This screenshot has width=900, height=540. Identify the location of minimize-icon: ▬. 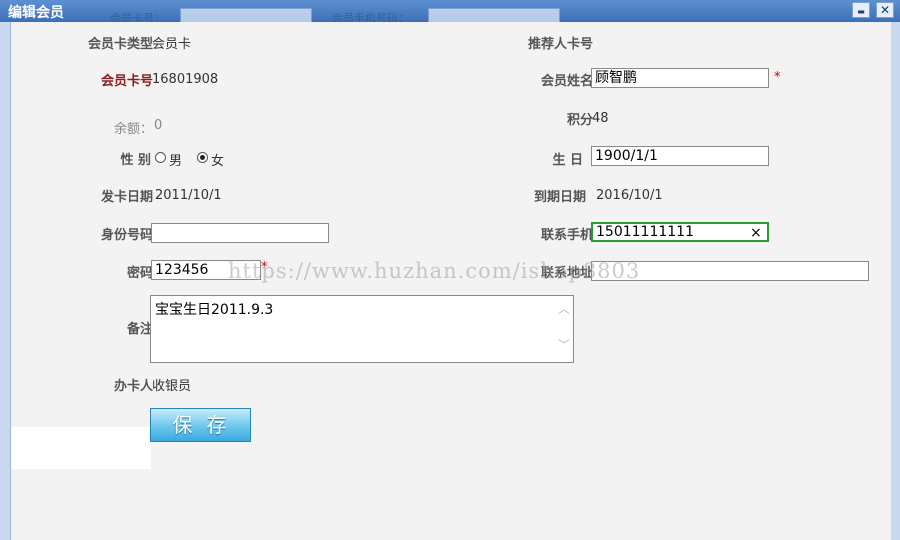
(861, 11).